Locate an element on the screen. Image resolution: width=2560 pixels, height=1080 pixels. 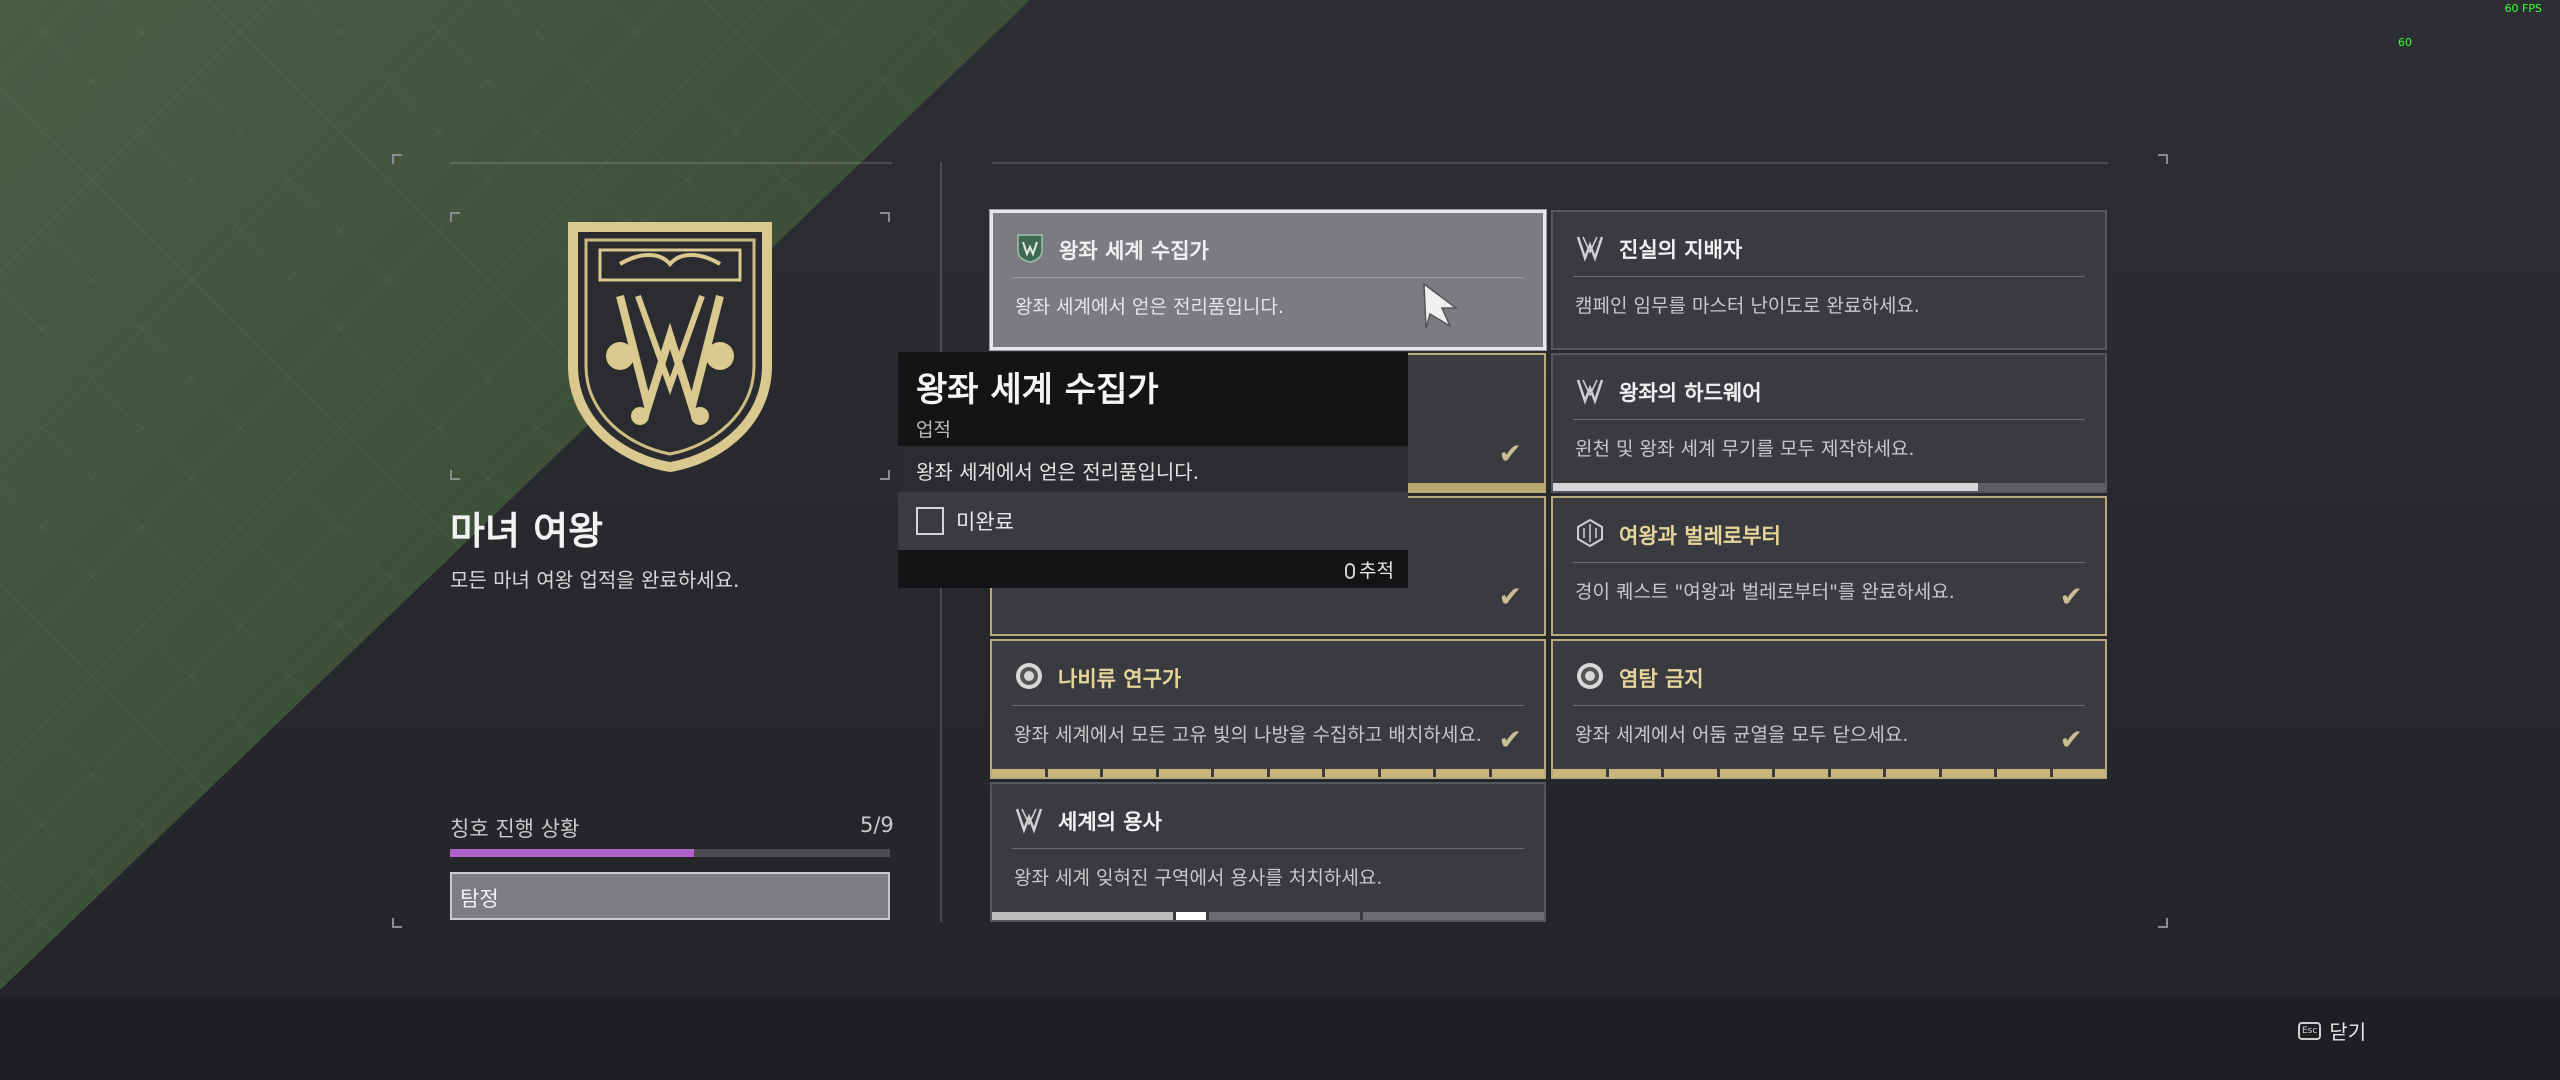
fps-counter: 60 FPS is located at coordinates (2523, 8).